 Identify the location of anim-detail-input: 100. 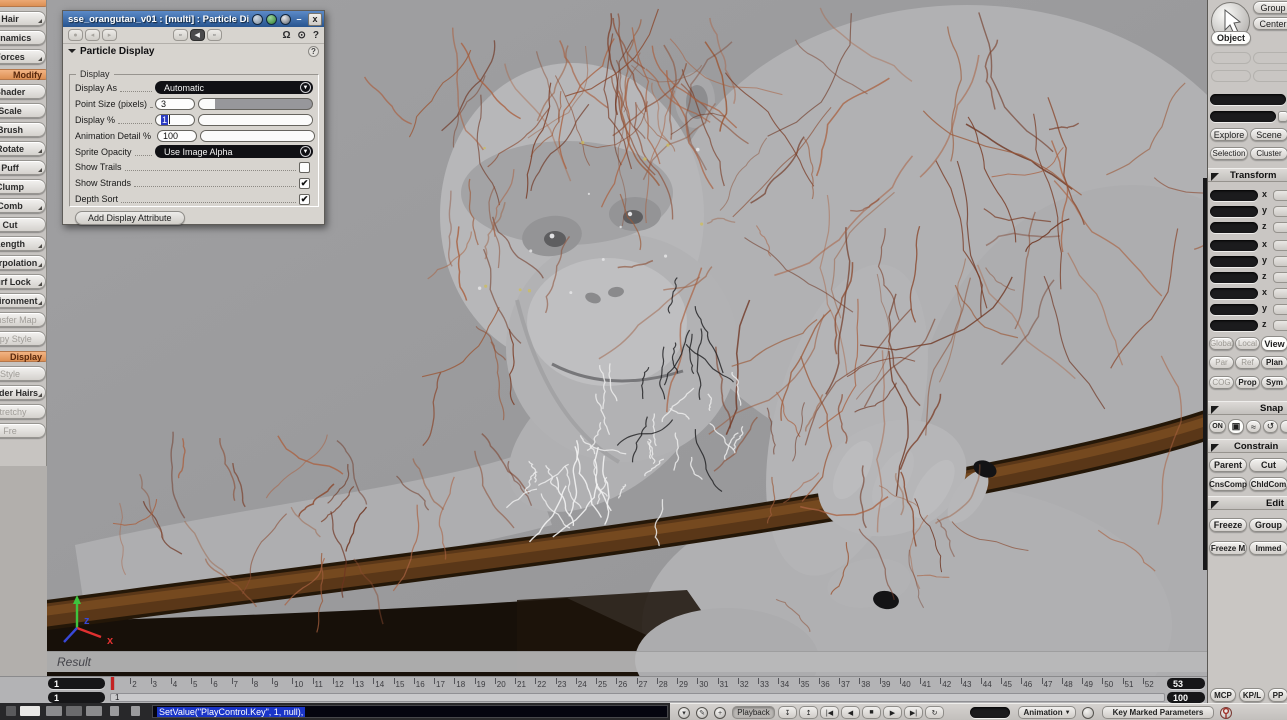
(177, 135).